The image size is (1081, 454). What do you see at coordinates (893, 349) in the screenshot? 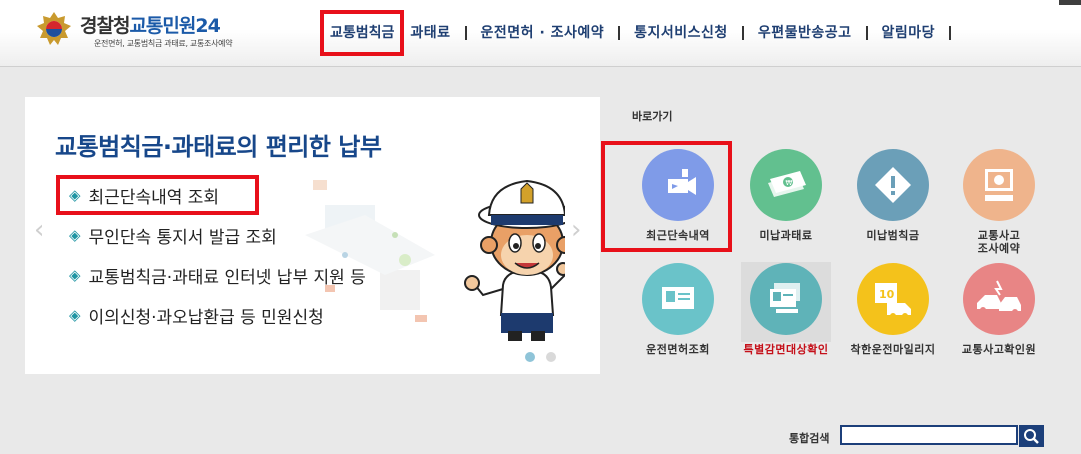
I see `shortcut-label: 착한운전마일리지` at bounding box center [893, 349].